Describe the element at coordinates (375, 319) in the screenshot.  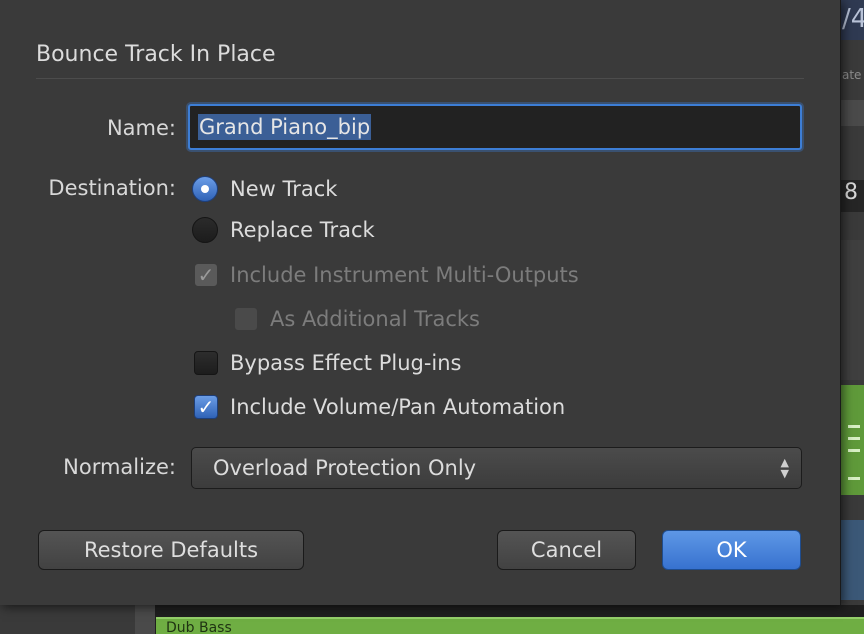
I see `as-additional-tracks-label: As Additional Tracks` at that location.